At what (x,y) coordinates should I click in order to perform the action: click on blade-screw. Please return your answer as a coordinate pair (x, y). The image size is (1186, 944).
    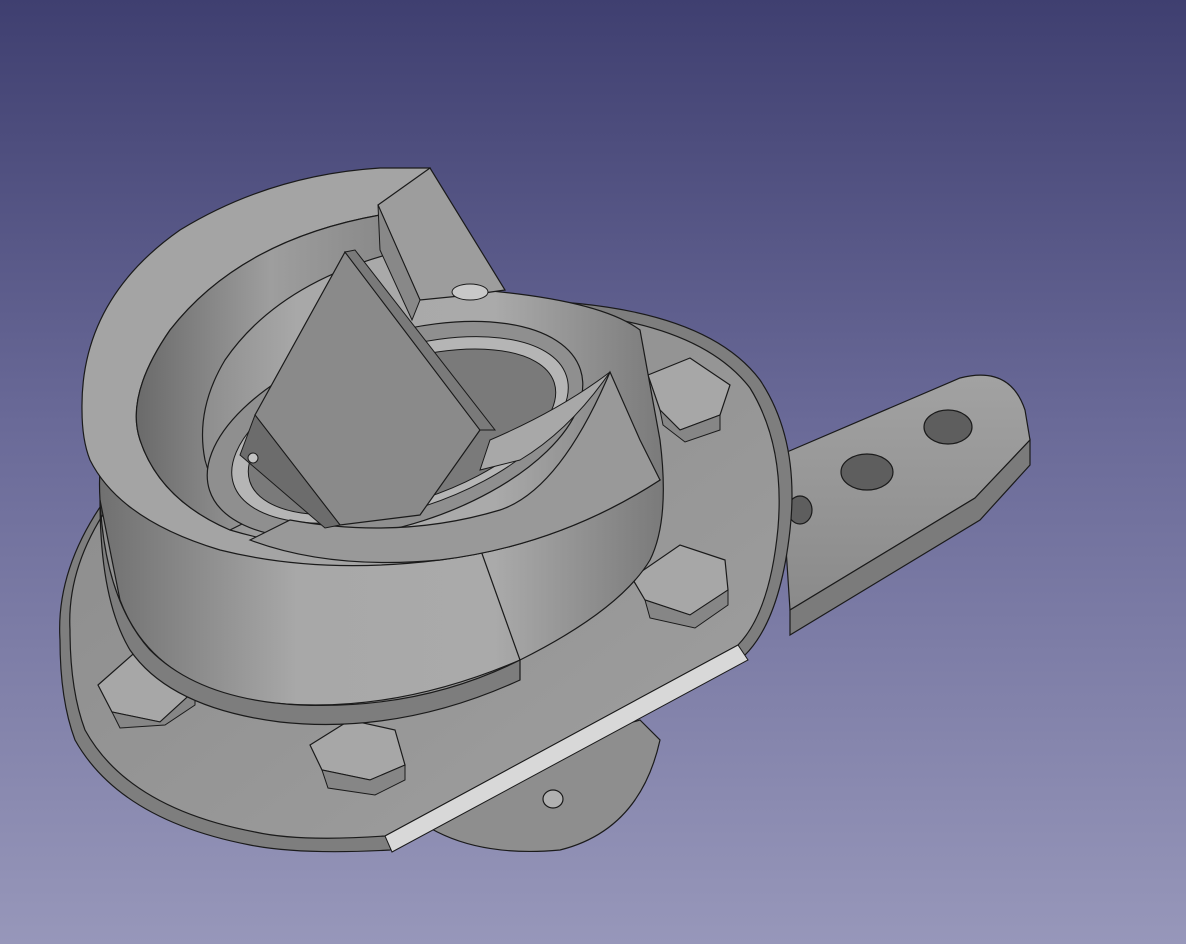
    Looking at the image, I should click on (253, 458).